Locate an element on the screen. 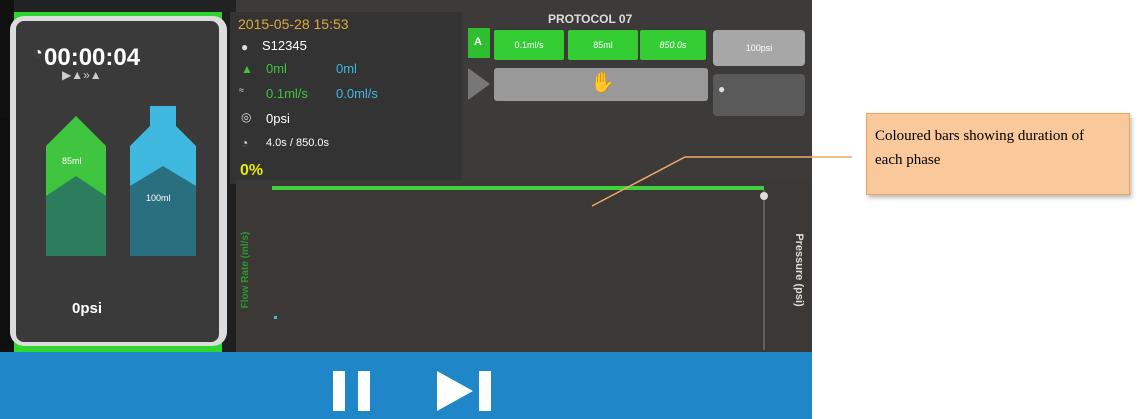  bottle-a is located at coordinates (76, 186).